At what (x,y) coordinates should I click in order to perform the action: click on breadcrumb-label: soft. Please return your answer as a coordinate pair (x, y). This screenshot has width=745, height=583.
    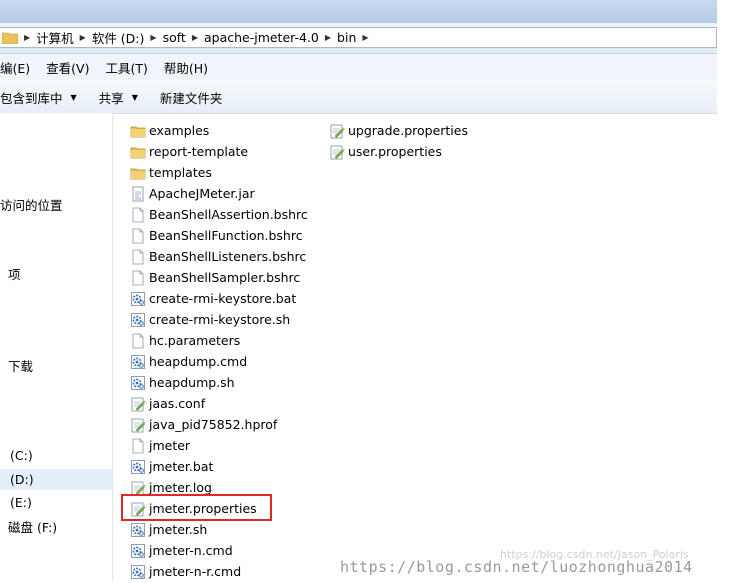
    Looking at the image, I should click on (174, 37).